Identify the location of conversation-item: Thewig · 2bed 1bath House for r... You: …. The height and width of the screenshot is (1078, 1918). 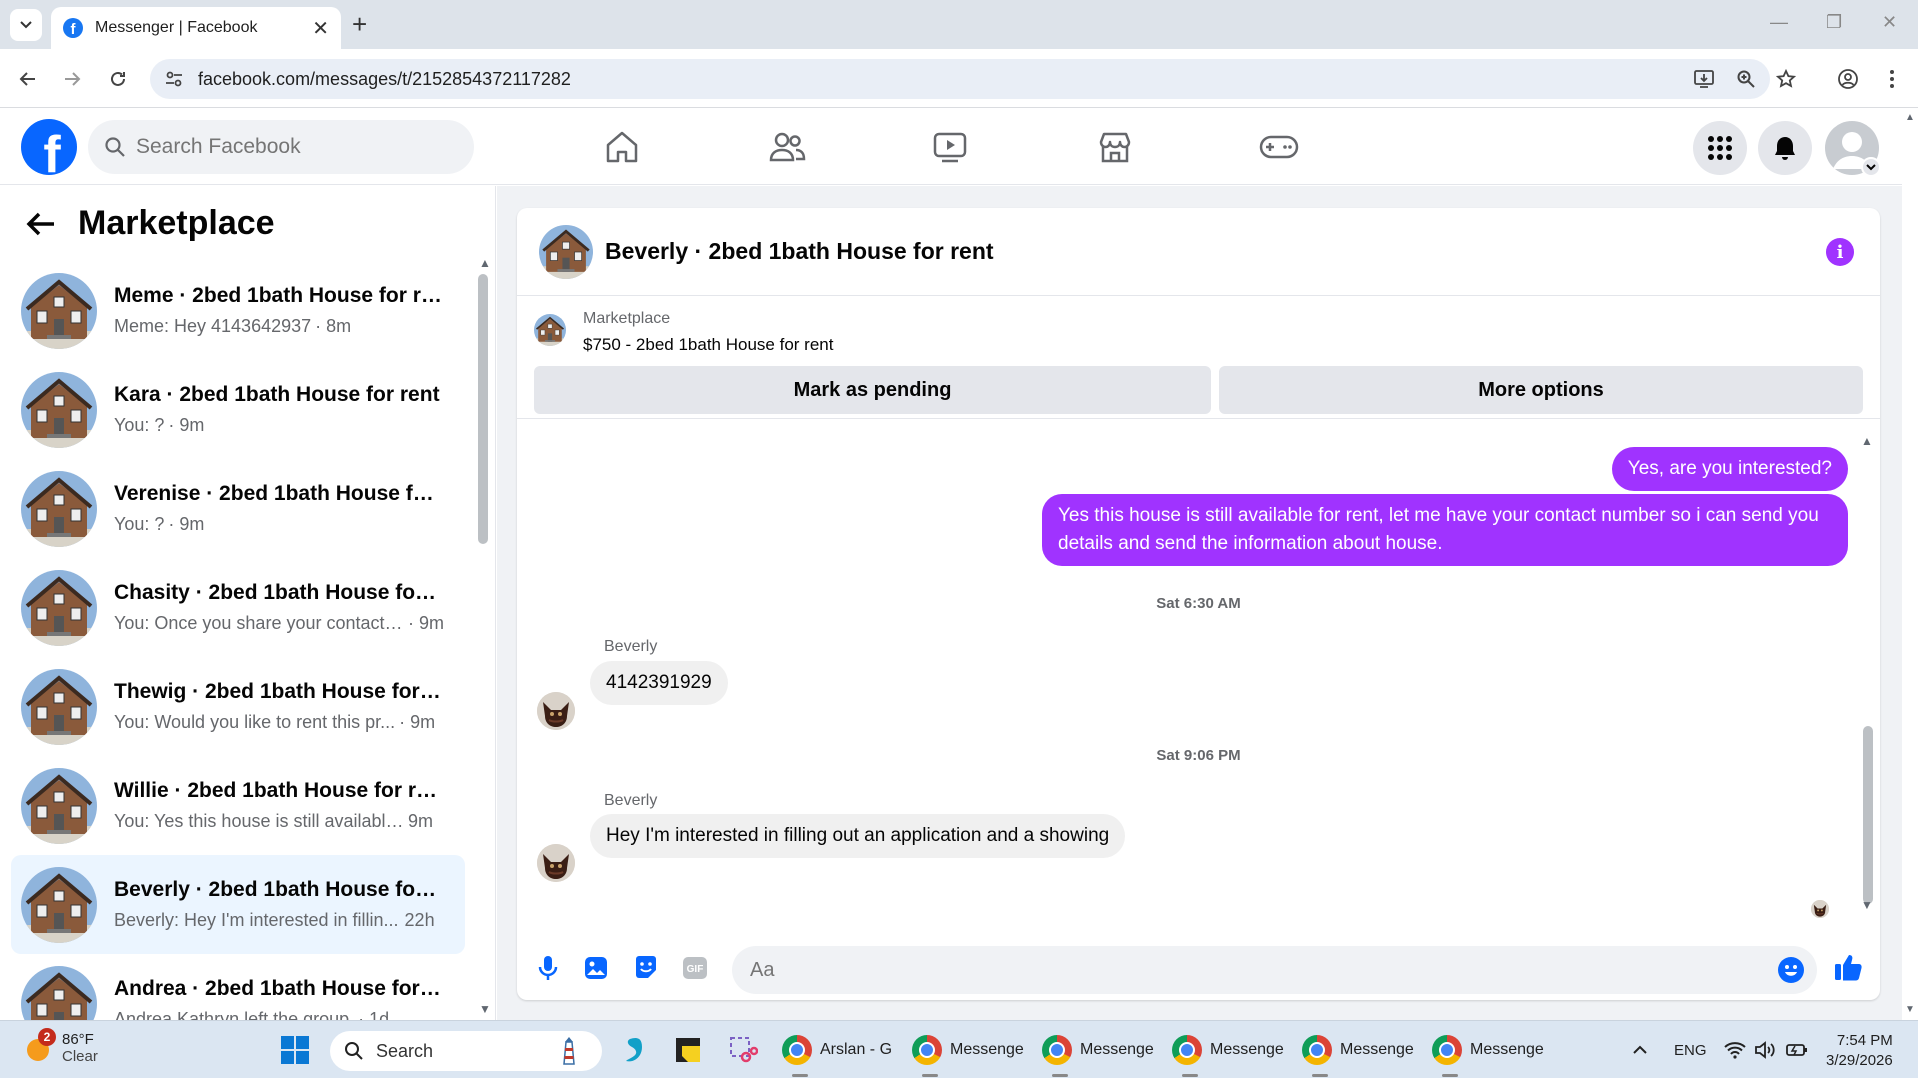
(238, 706).